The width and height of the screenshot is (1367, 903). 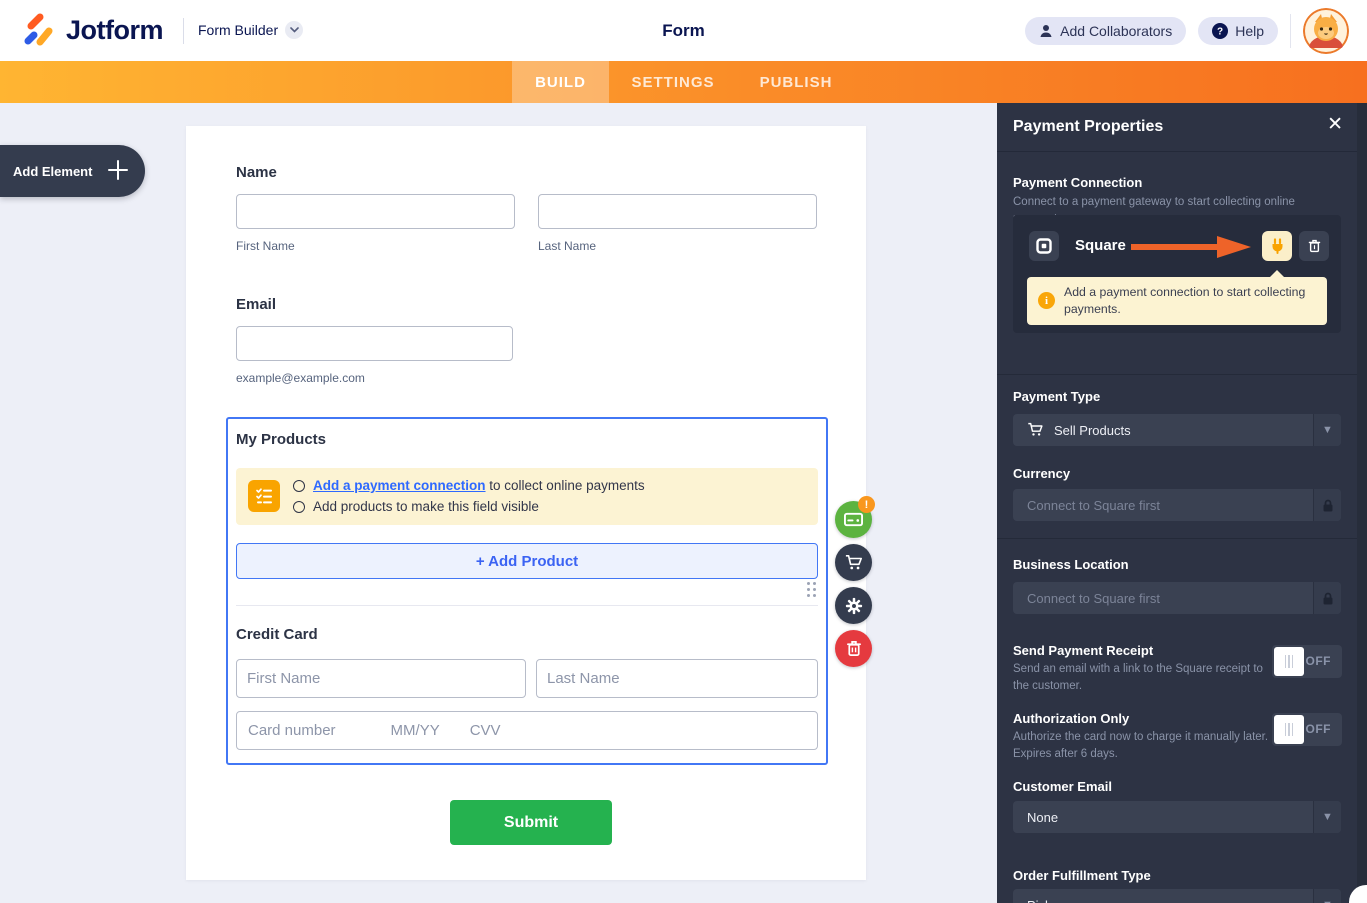 I want to click on expiry-placeholder: MM/YY, so click(x=415, y=730).